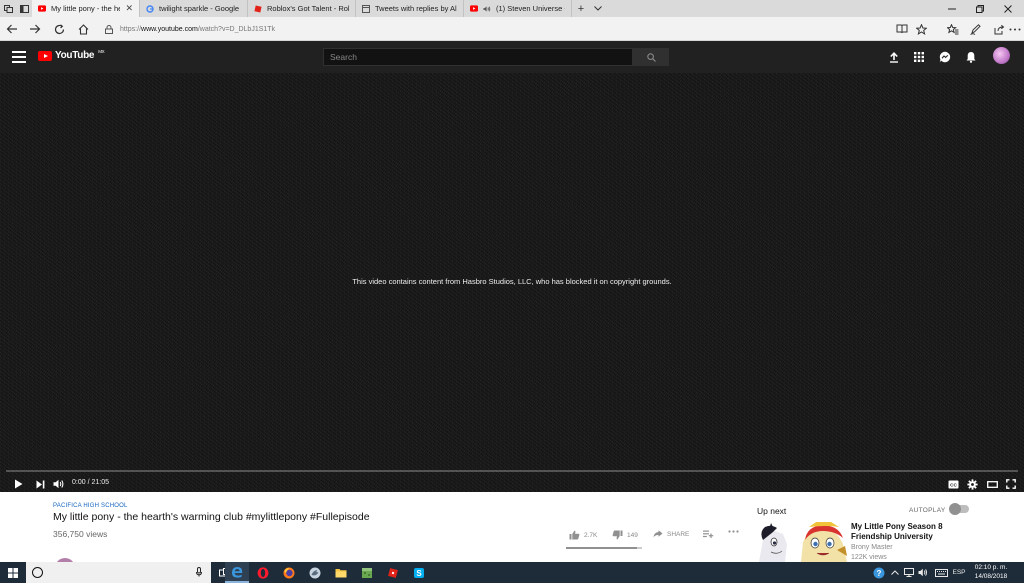 The height and width of the screenshot is (583, 1024). What do you see at coordinates (945, 57) in the screenshot?
I see `messages-icon` at bounding box center [945, 57].